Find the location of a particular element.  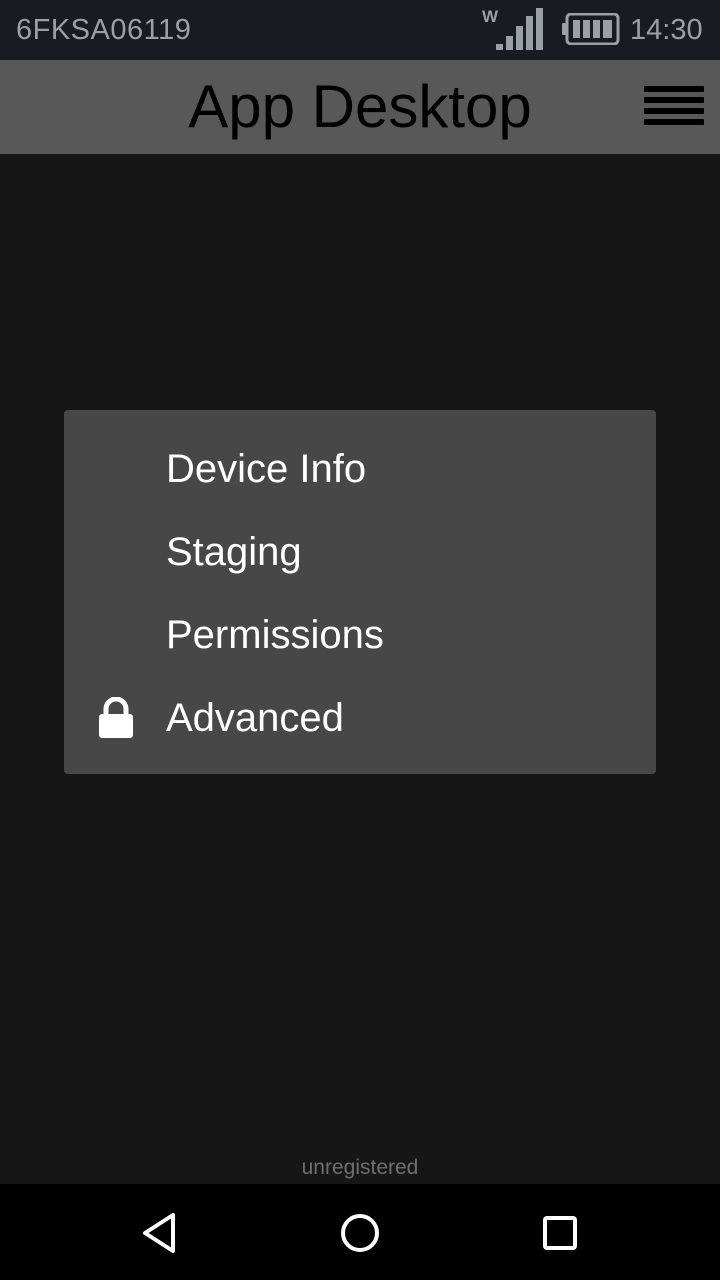

registration-status-text: unregistered is located at coordinates (360, 1167).